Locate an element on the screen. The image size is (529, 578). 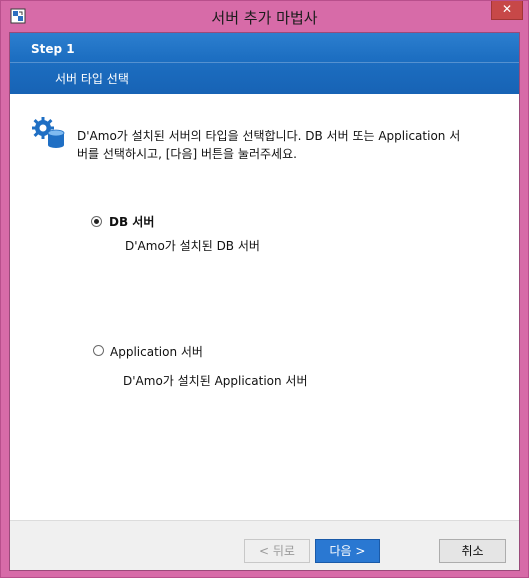
header-divider is located at coordinates (264, 62).